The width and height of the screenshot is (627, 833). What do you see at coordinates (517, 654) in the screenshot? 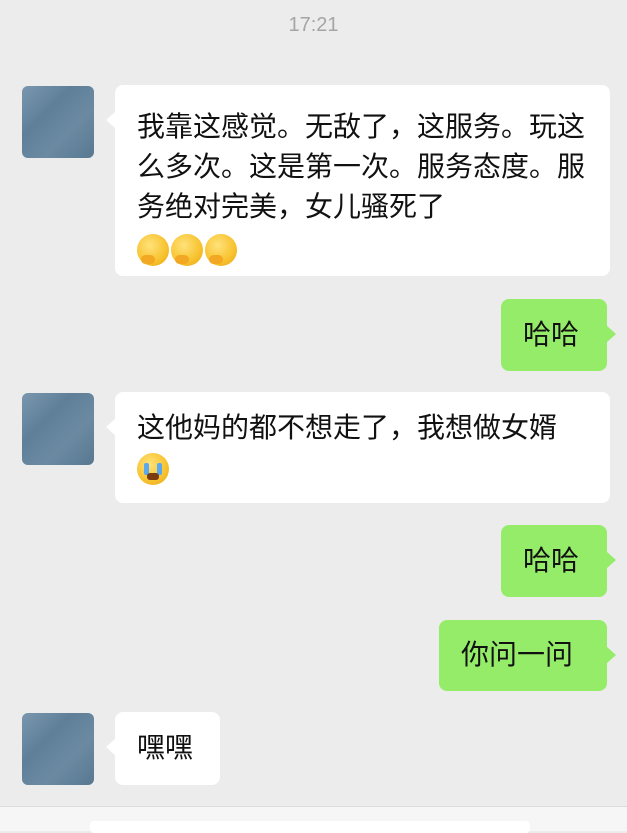
I see `message-text: 你问一问` at bounding box center [517, 654].